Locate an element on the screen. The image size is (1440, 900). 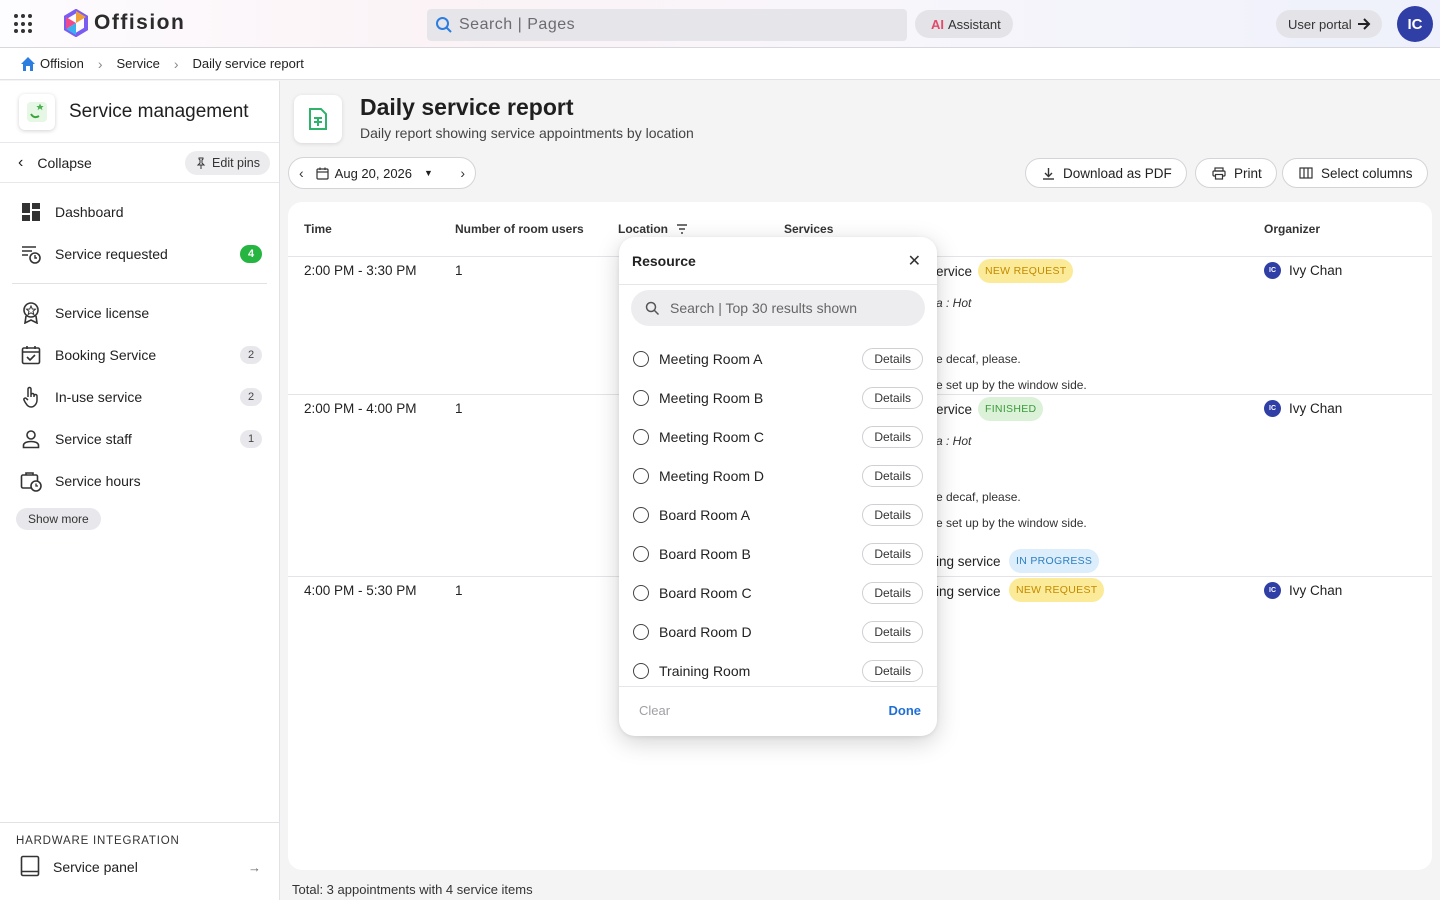
column-header-location: Location is located at coordinates (653, 229).